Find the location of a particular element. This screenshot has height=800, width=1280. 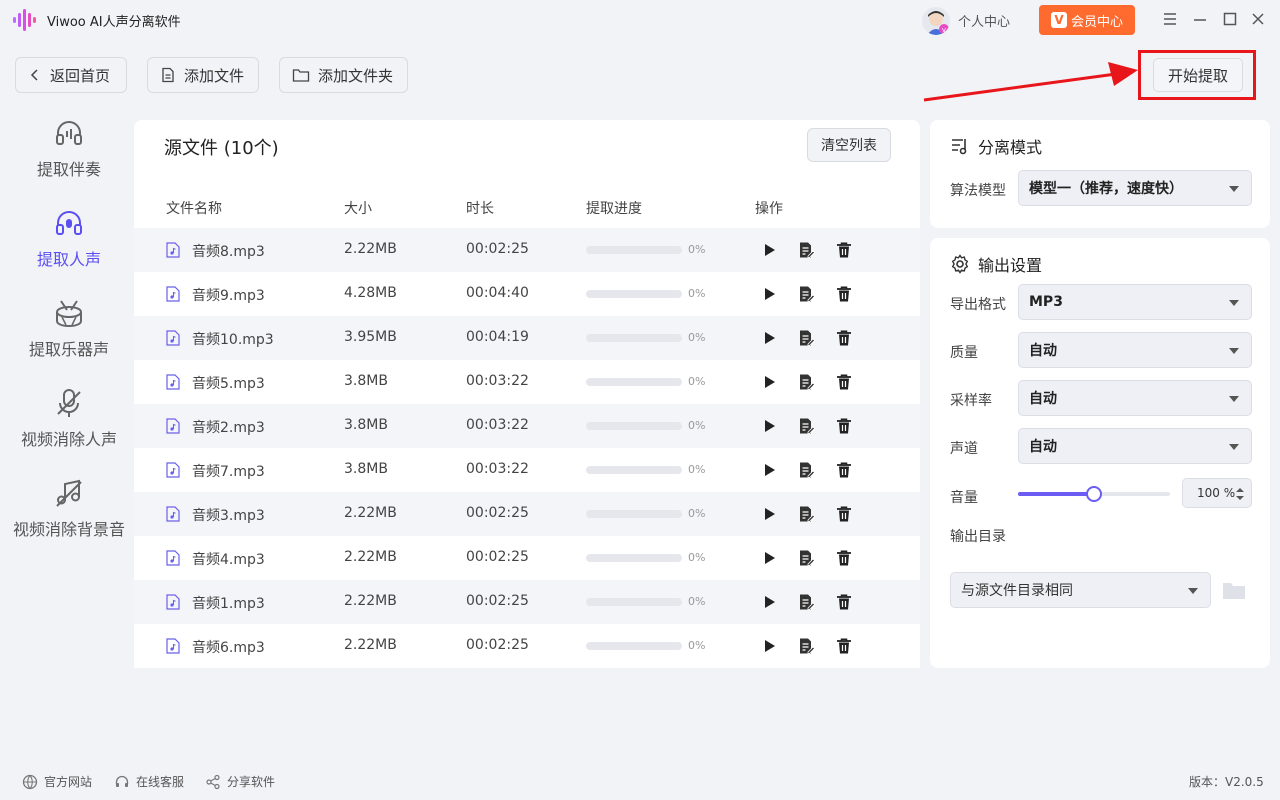

back-home-button: 返回首页 is located at coordinates (71, 75).